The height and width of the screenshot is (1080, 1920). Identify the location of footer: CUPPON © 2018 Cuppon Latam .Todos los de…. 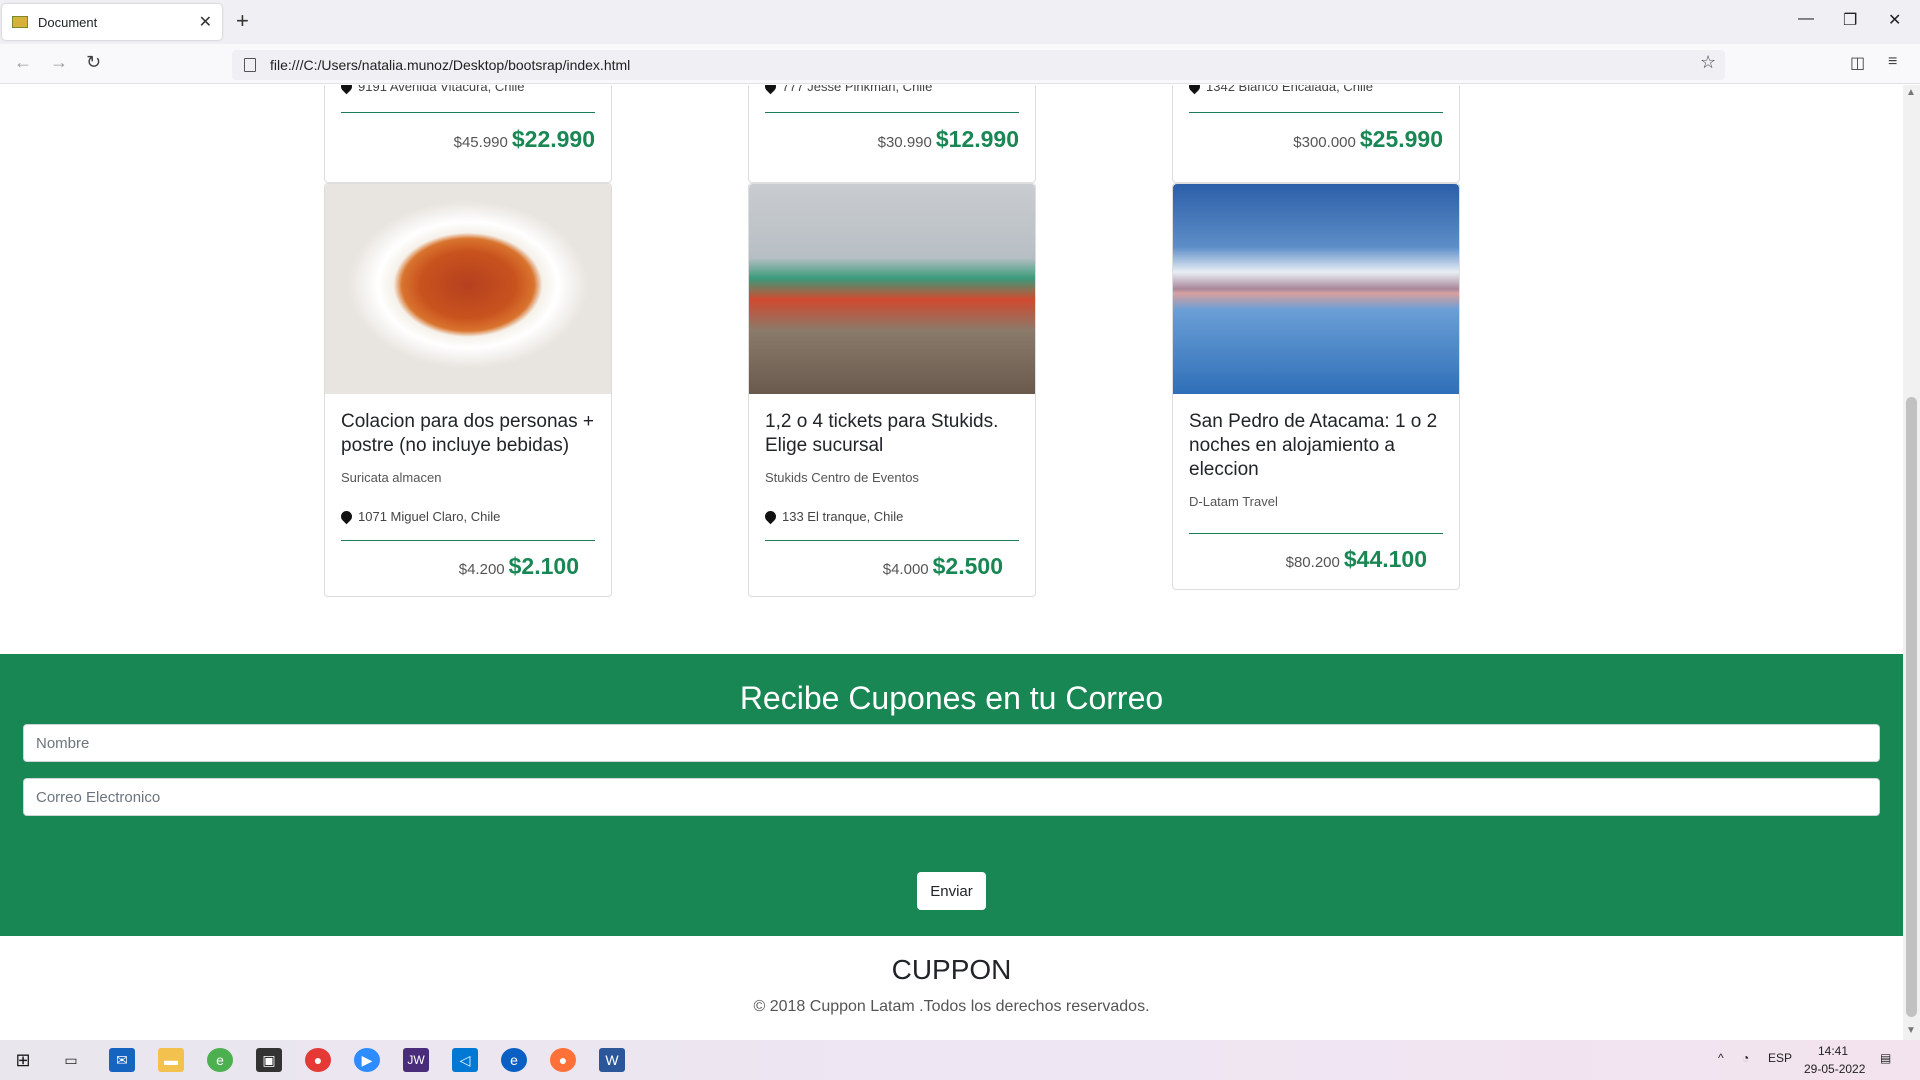
(951, 976).